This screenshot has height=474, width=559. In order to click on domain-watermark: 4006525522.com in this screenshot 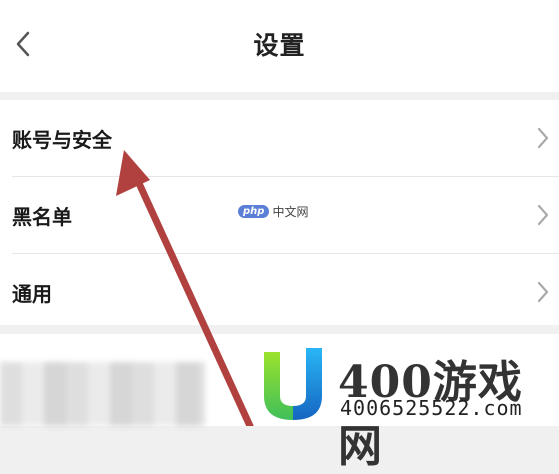, I will do `click(431, 408)`.